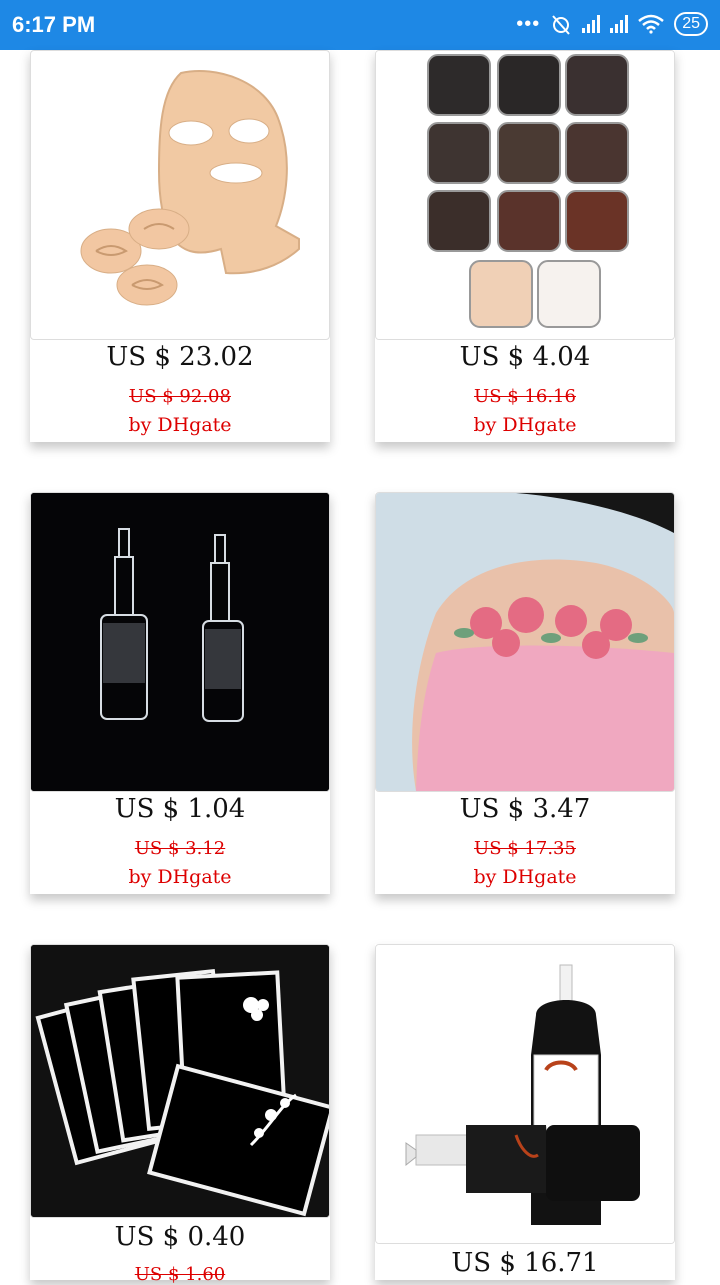  I want to click on status-icons: ••• 25, so click(612, 24).